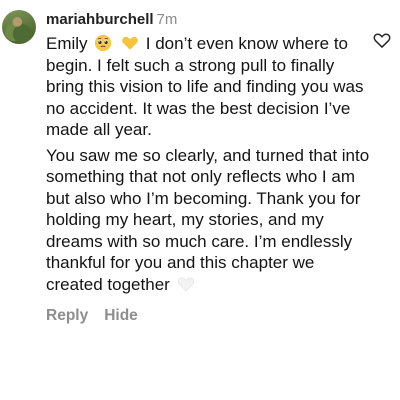 Image resolution: width=400 pixels, height=400 pixels. What do you see at coordinates (208, 316) in the screenshot?
I see `comment-actions: Reply Hide` at bounding box center [208, 316].